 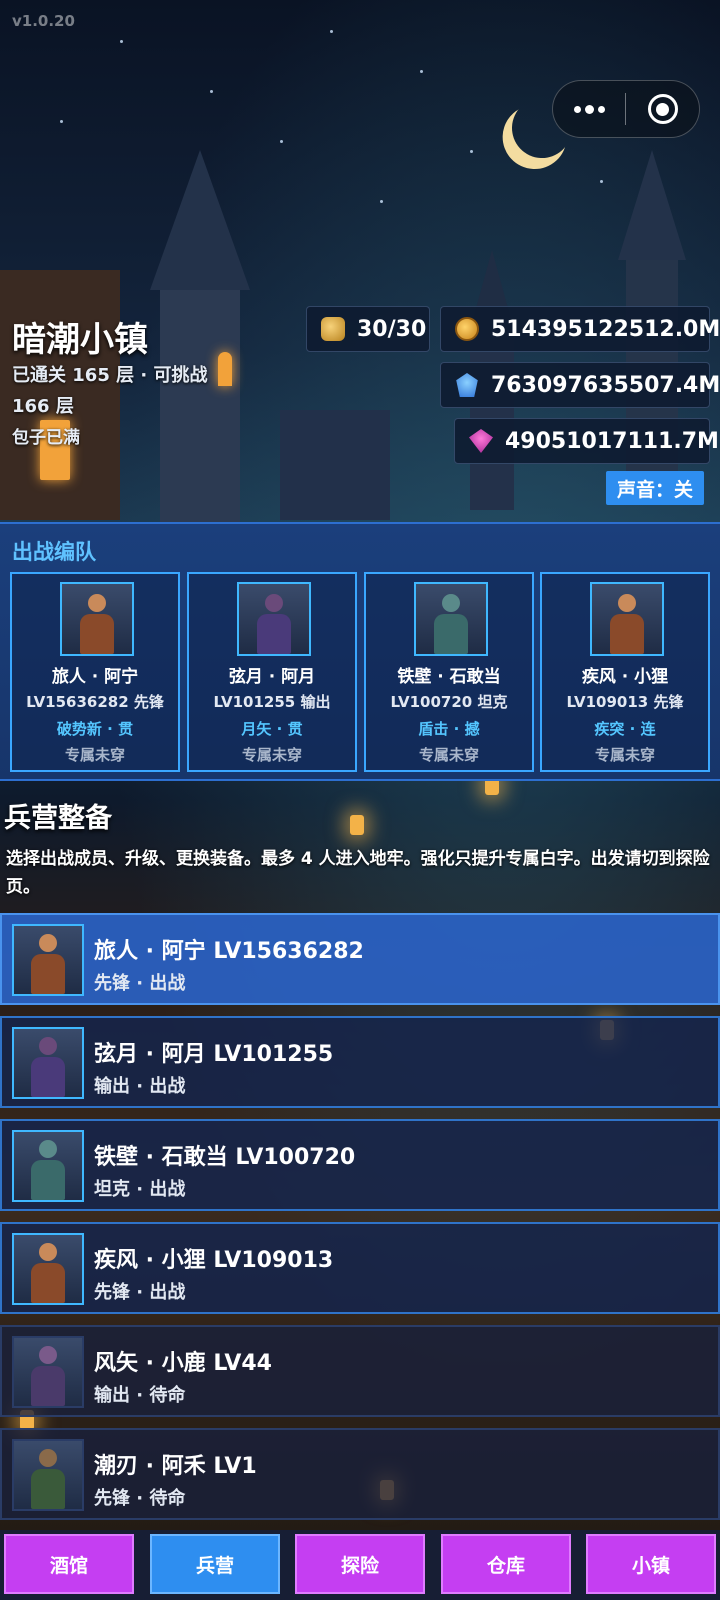 What do you see at coordinates (625, 729) in the screenshot?
I see `hero-skill: 疾突 · 连` at bounding box center [625, 729].